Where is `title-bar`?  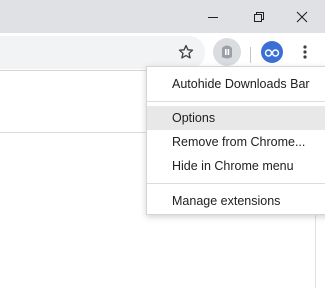 title-bar is located at coordinates (162, 16).